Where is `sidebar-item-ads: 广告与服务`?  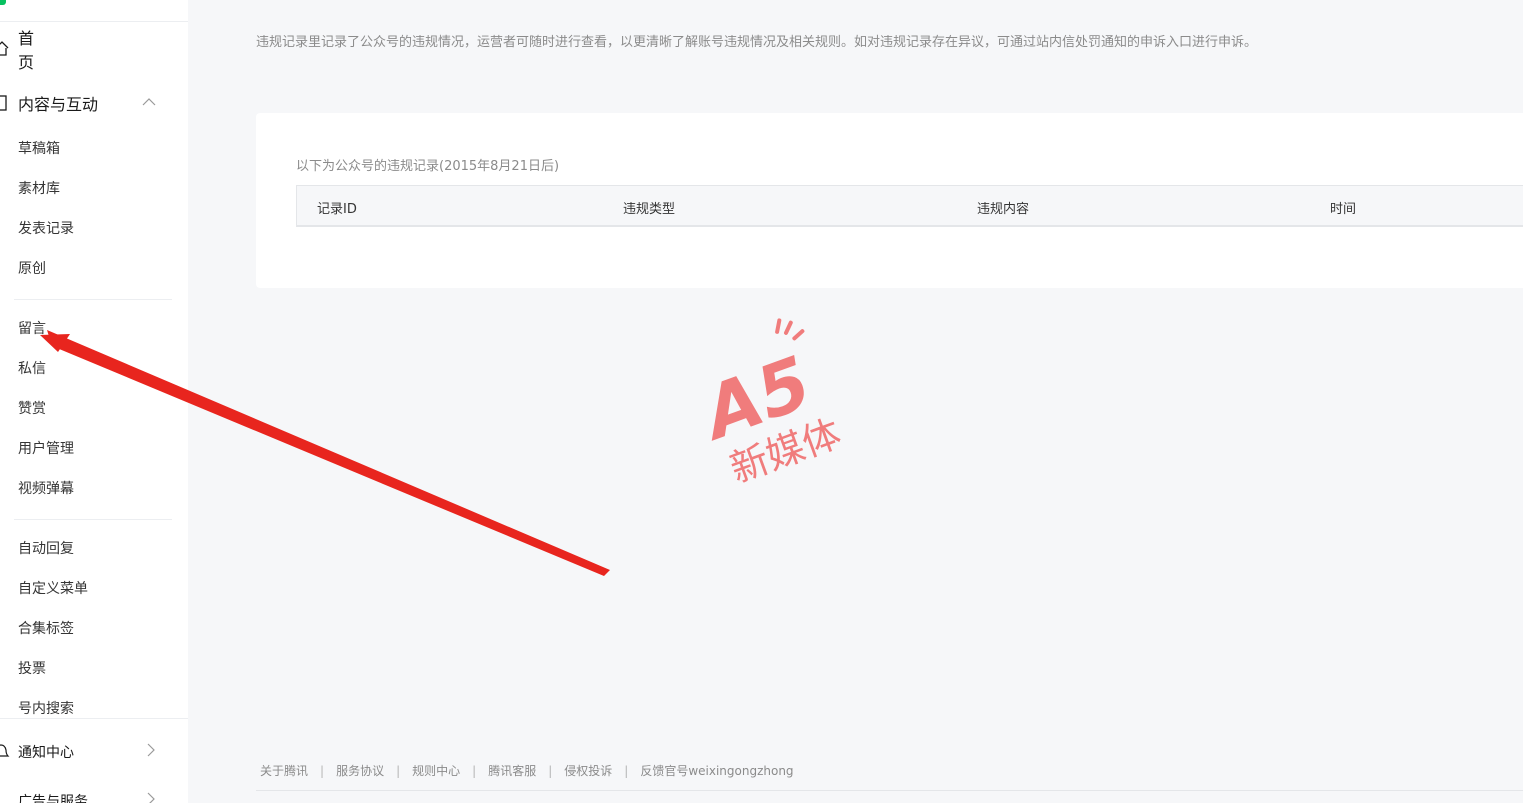 sidebar-item-ads: 广告与服务 is located at coordinates (85, 794).